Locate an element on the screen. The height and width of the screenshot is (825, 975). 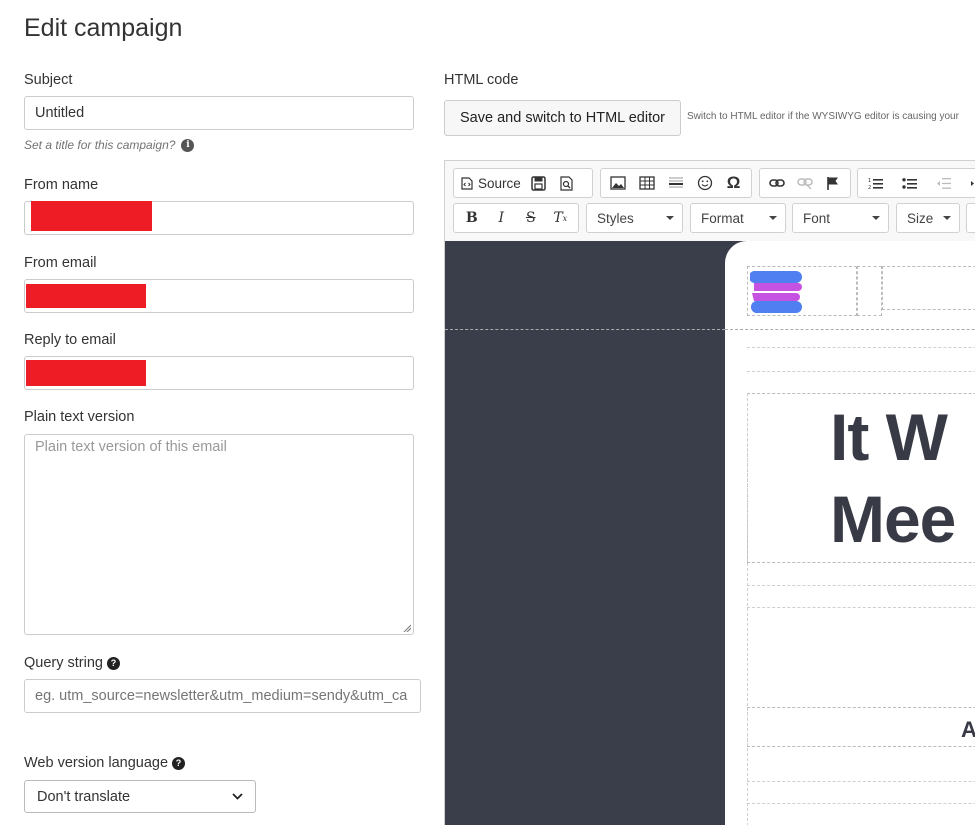
format-dropdown-label: Format is located at coordinates (722, 218).